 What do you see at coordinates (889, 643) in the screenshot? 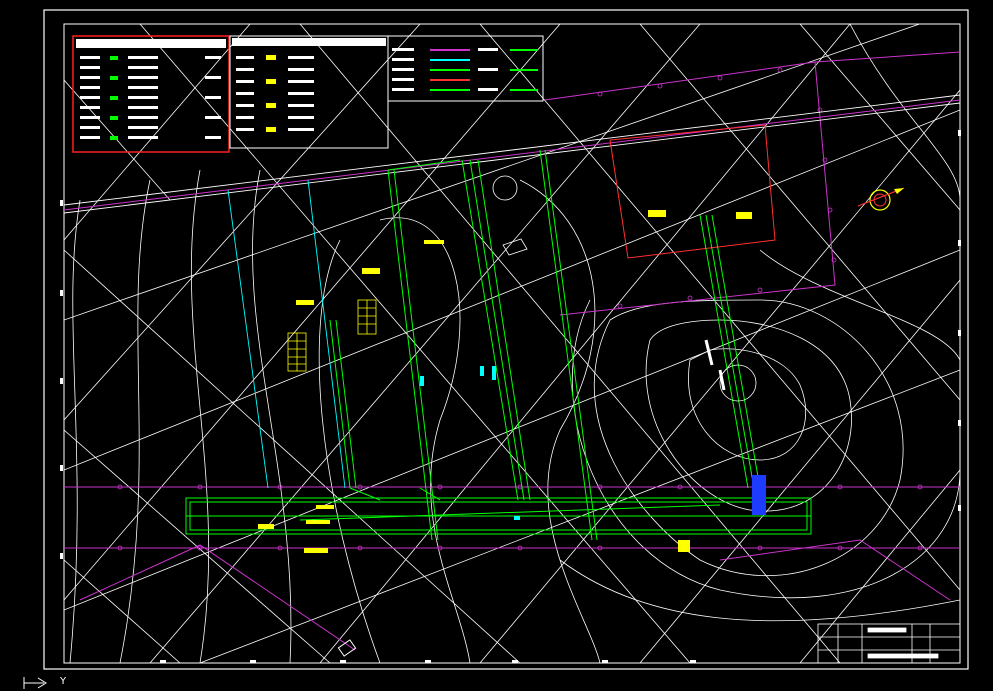
I see `title-block` at bounding box center [889, 643].